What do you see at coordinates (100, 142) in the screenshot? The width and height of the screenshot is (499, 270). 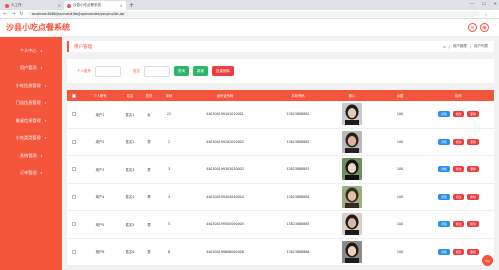 I see `cell-account: 用户2` at bounding box center [100, 142].